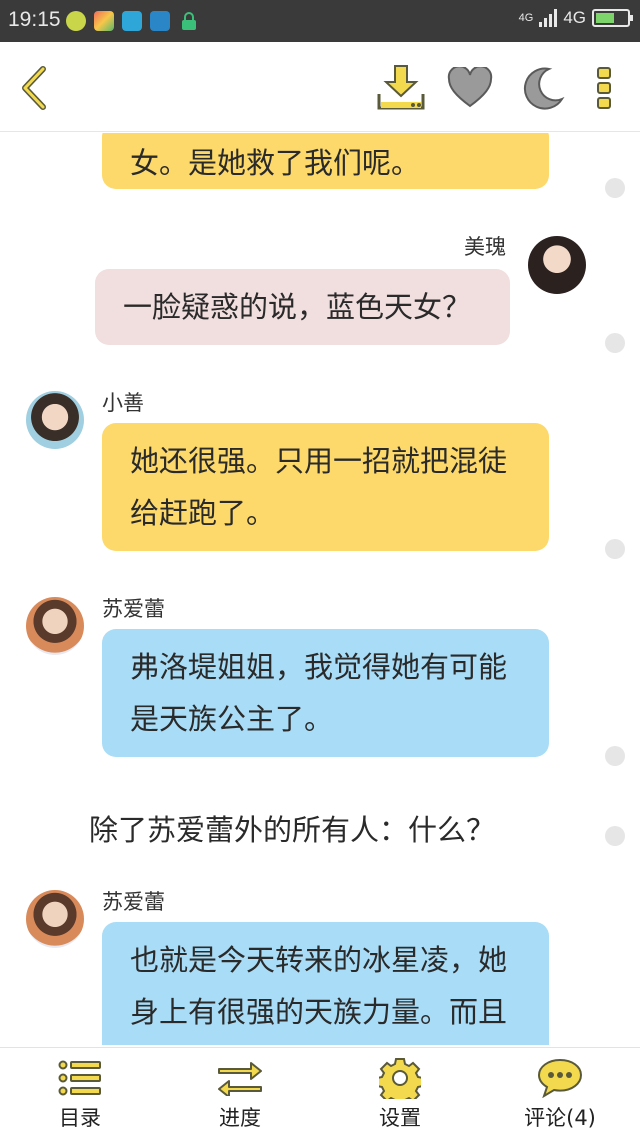 The width and height of the screenshot is (640, 1138). What do you see at coordinates (320, 87) in the screenshot?
I see `top-toolbar` at bounding box center [320, 87].